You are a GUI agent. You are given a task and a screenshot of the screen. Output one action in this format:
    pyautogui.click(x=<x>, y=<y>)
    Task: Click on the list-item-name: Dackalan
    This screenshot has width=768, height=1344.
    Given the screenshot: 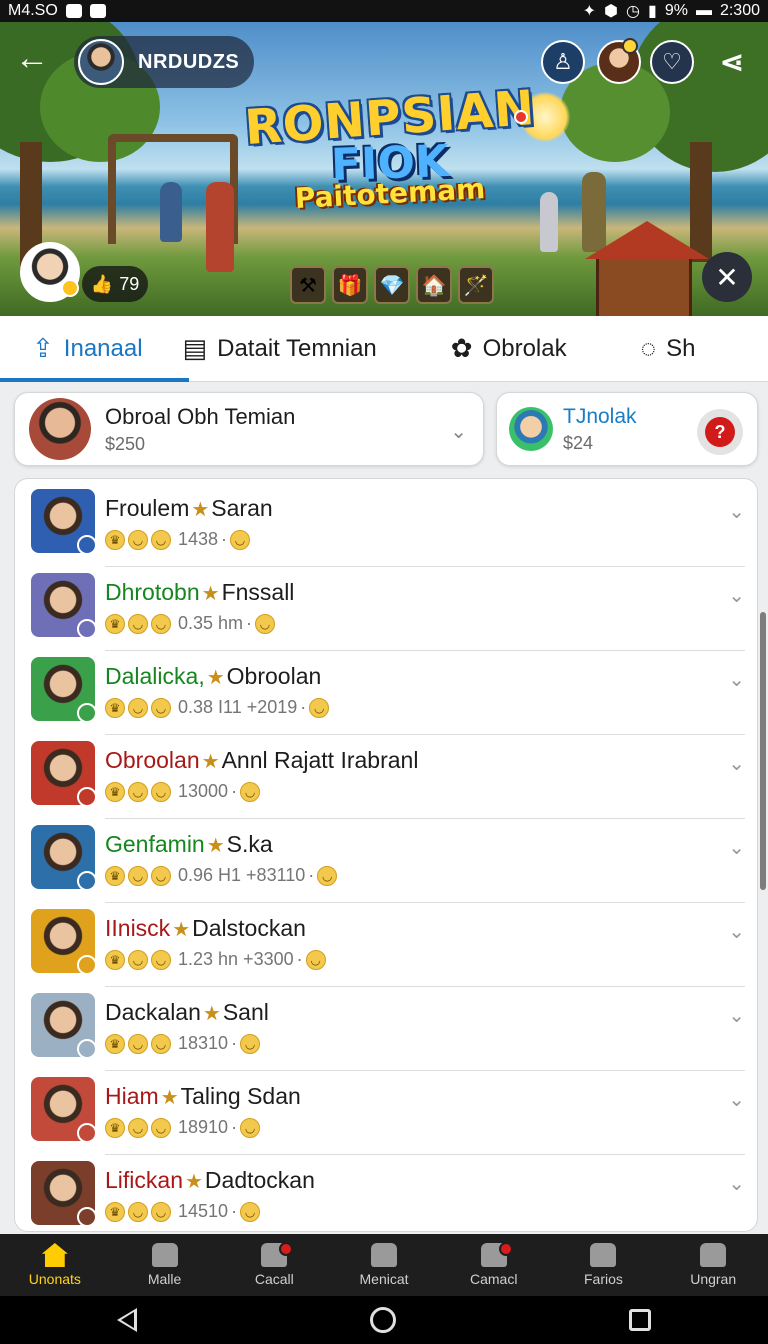 What is the action you would take?
    pyautogui.click(x=153, y=1012)
    